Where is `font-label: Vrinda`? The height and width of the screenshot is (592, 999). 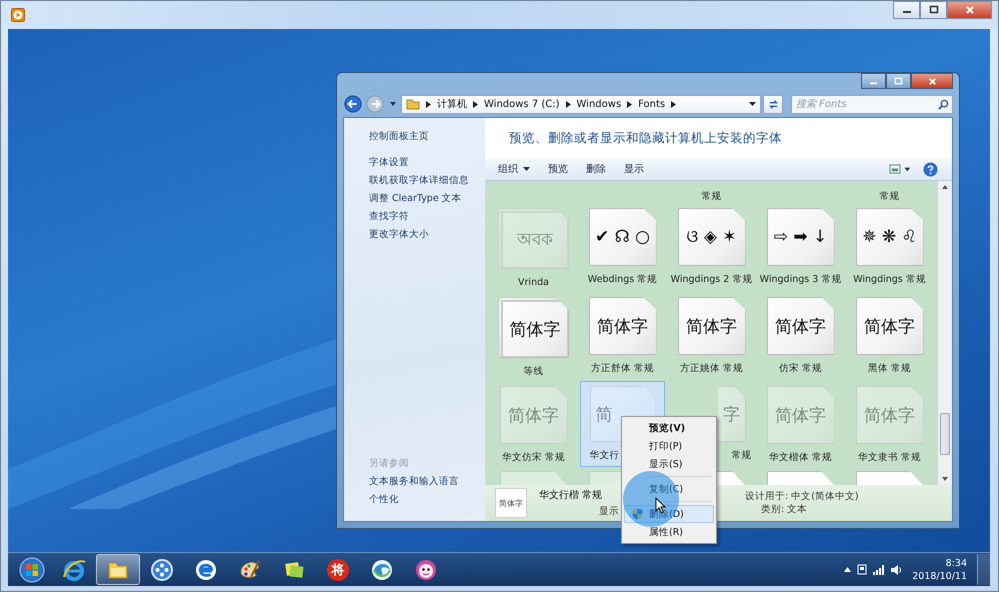 font-label: Vrinda is located at coordinates (534, 282).